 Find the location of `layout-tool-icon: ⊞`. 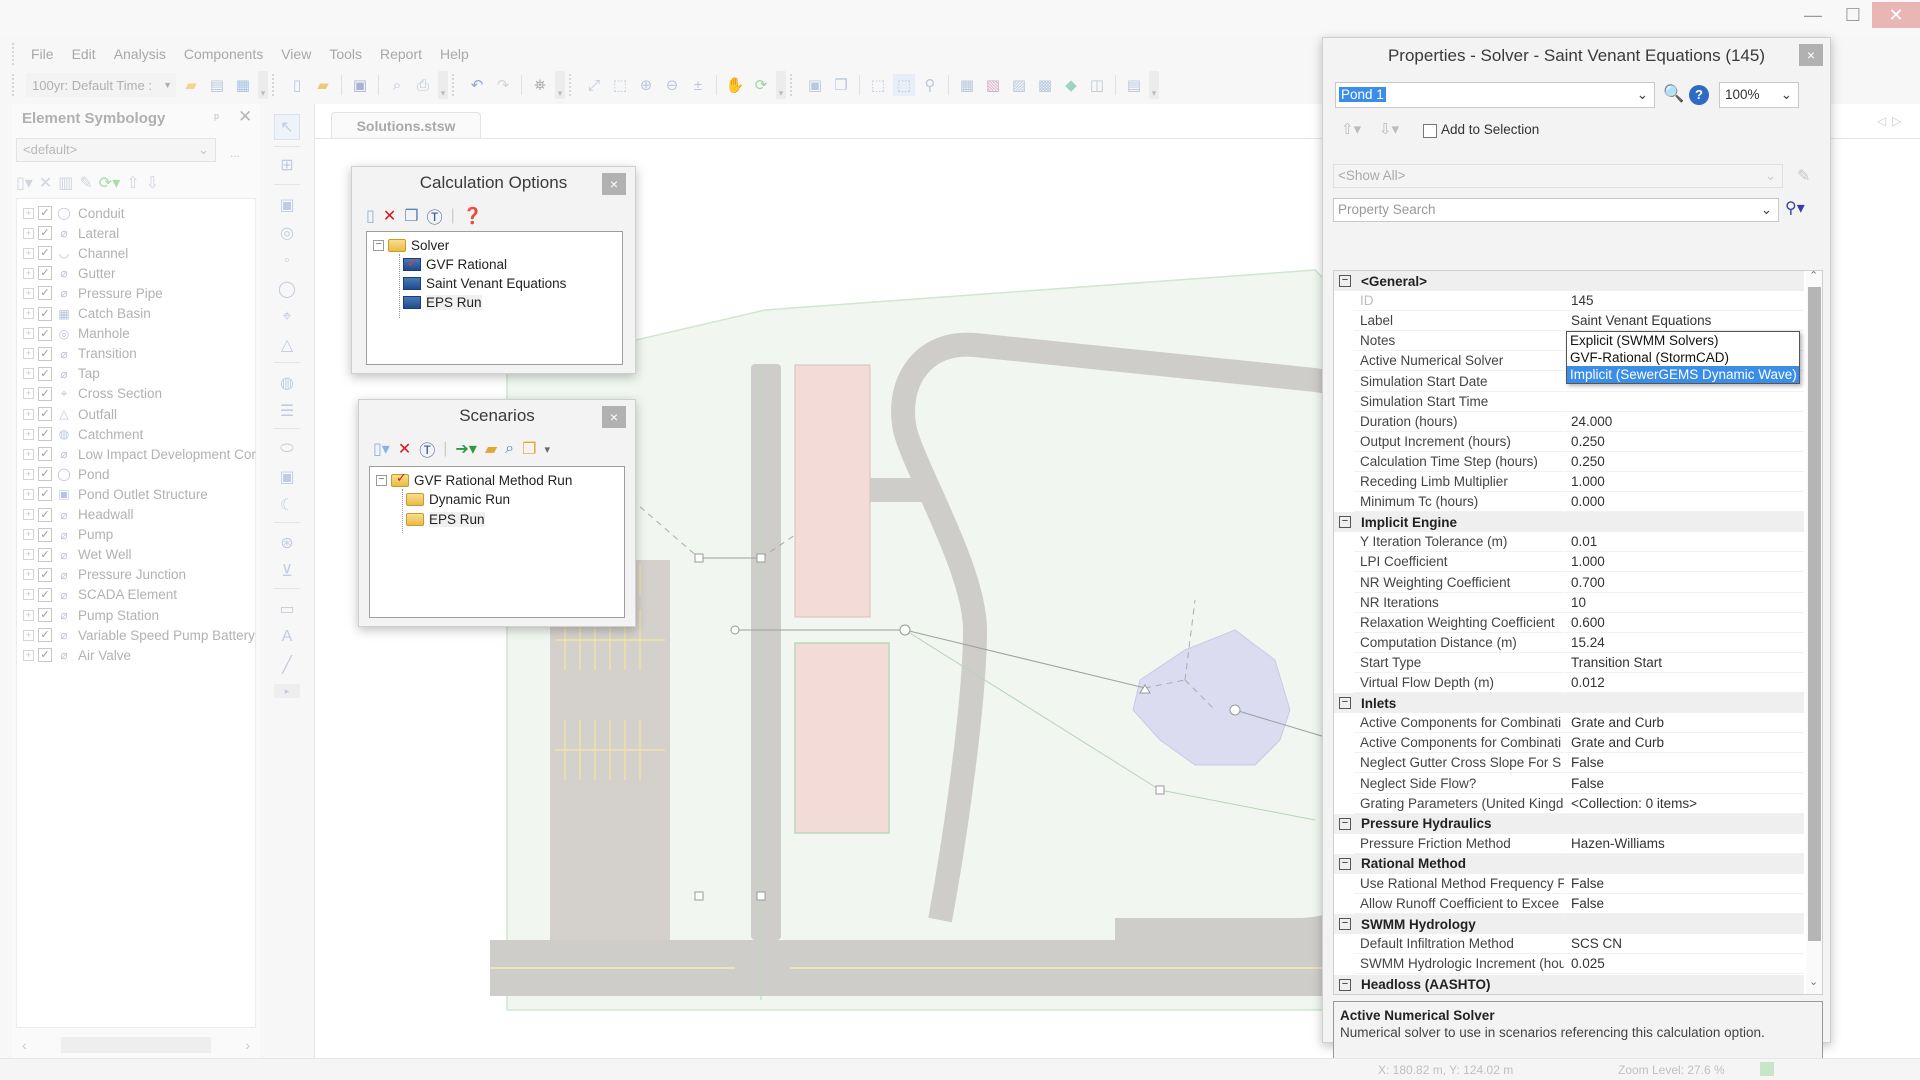

layout-tool-icon: ⊞ is located at coordinates (287, 165).